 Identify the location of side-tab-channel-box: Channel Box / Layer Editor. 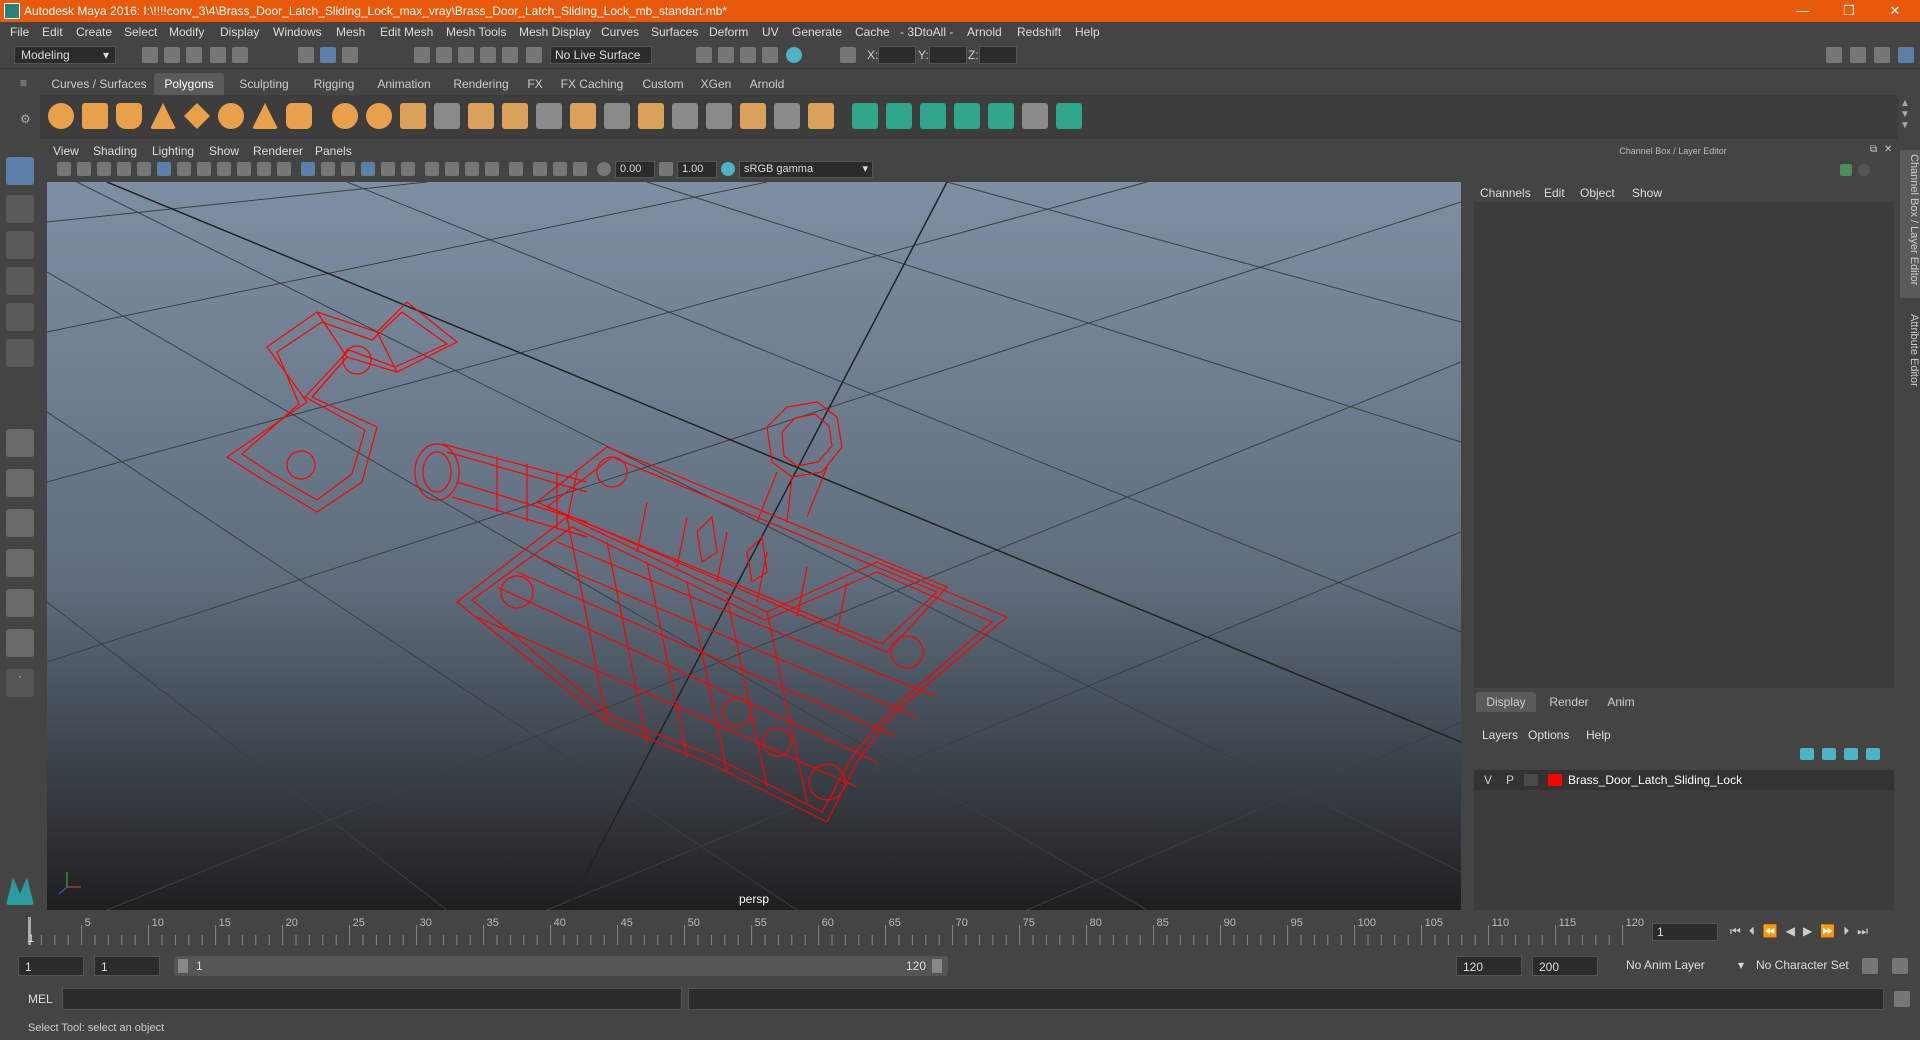
(1910, 224).